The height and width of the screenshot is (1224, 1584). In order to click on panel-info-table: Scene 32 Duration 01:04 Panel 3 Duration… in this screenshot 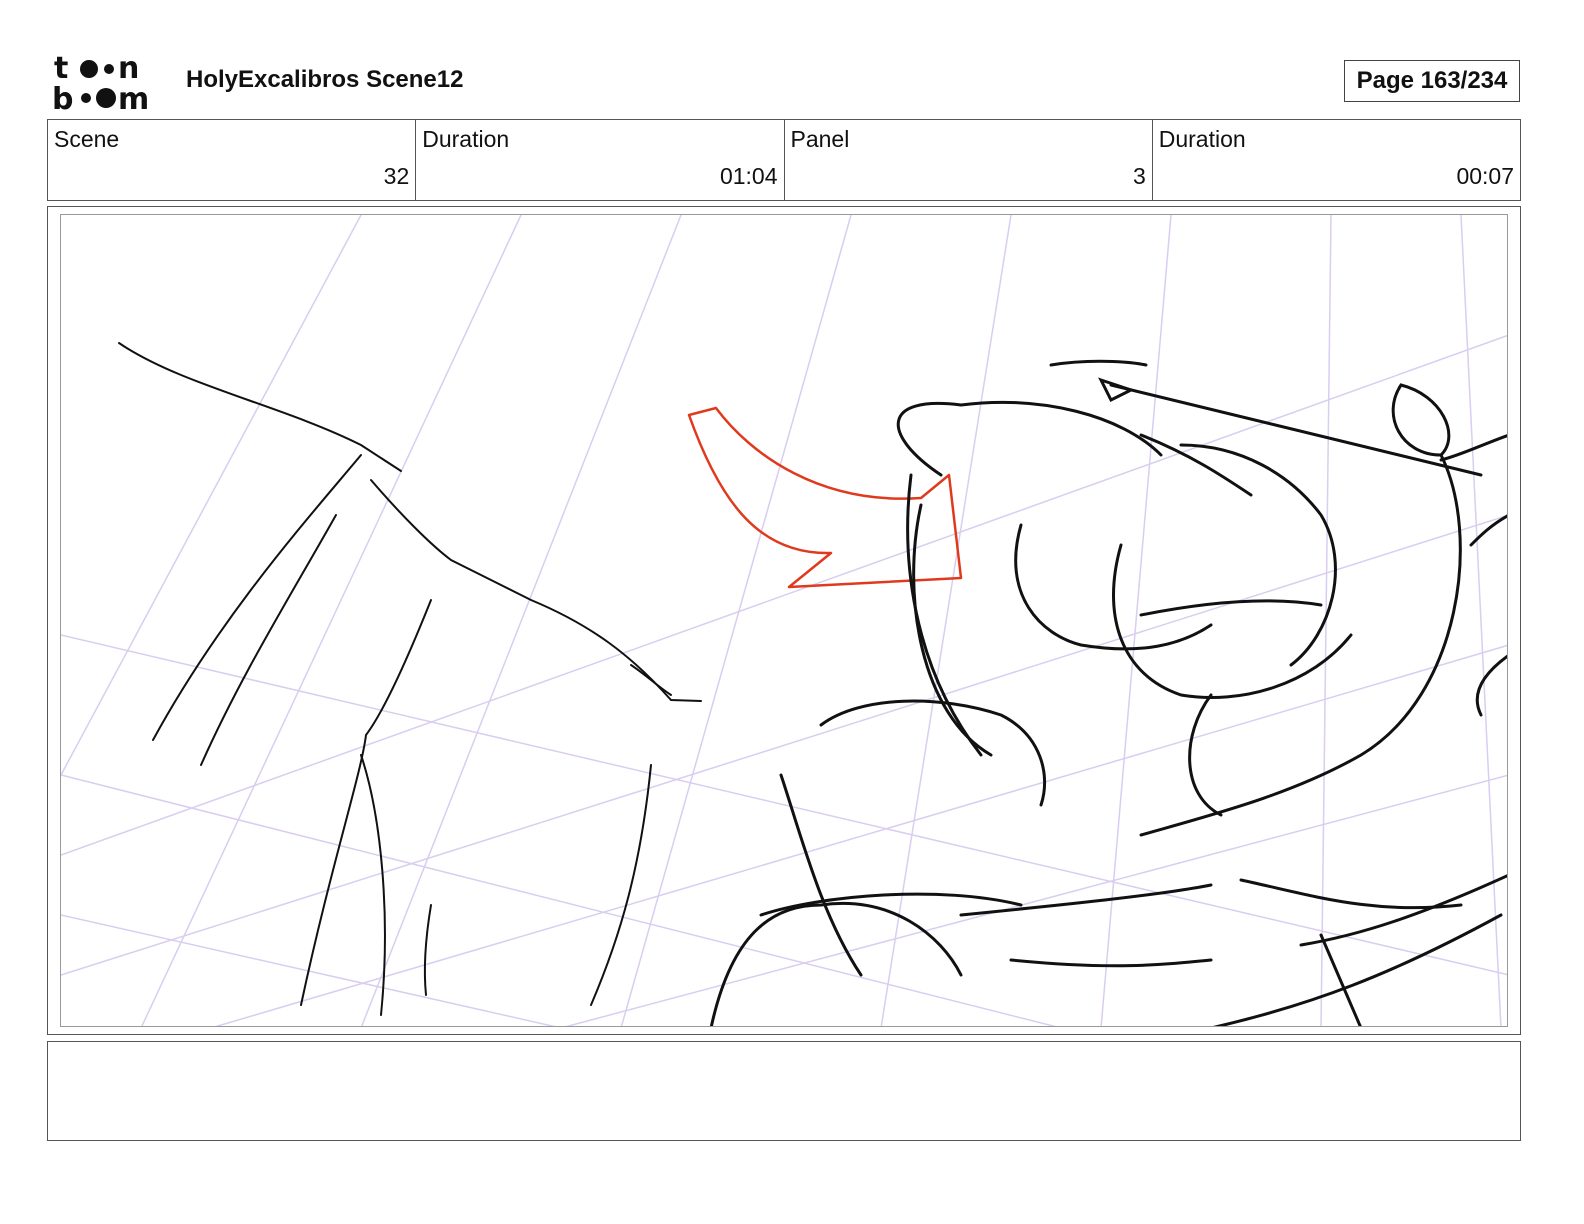, I will do `click(784, 160)`.